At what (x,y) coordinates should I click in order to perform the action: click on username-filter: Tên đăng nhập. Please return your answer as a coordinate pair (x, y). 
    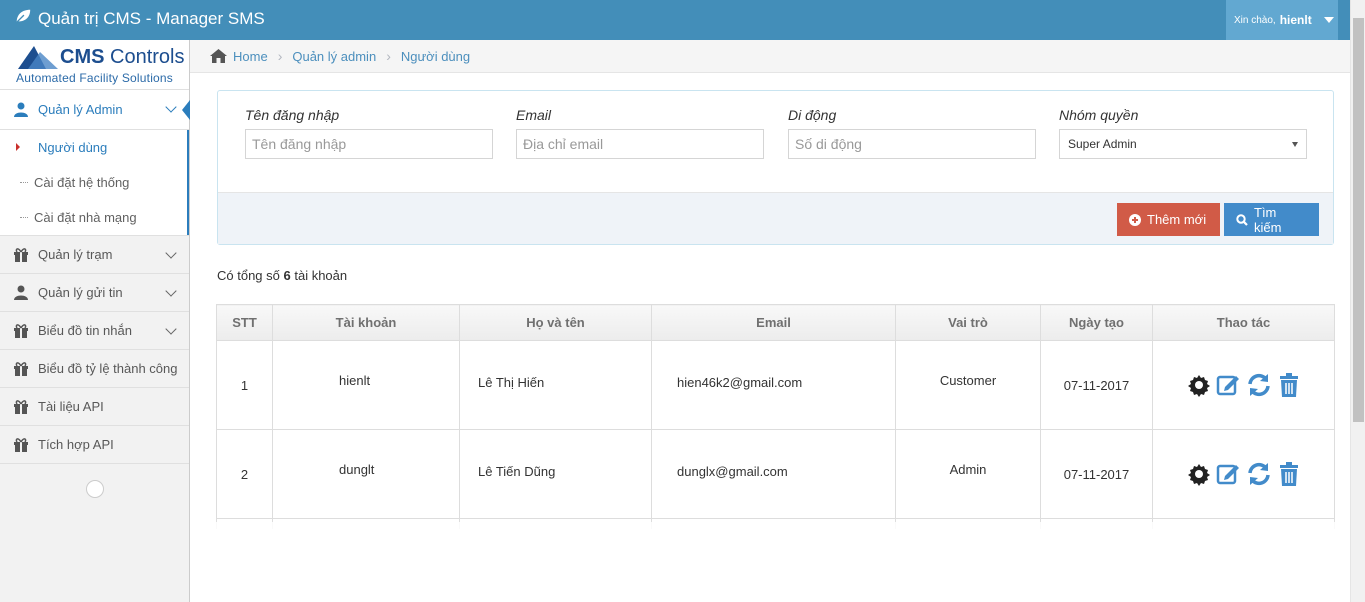
    Looking at the image, I should click on (369, 133).